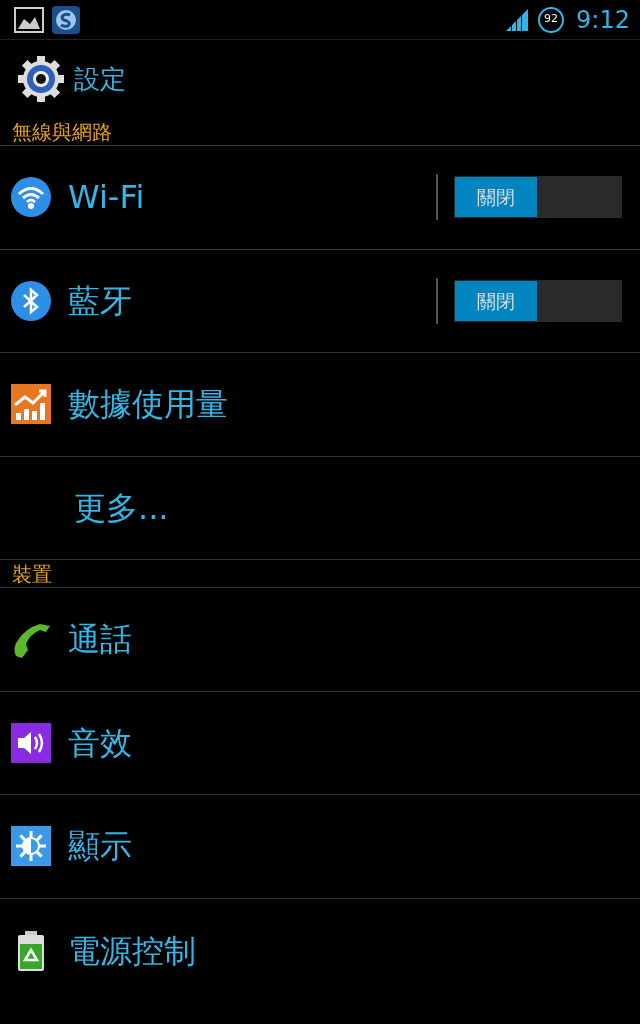 The image size is (640, 1024). What do you see at coordinates (148, 405) in the screenshot?
I see `row-label: 數據使用量` at bounding box center [148, 405].